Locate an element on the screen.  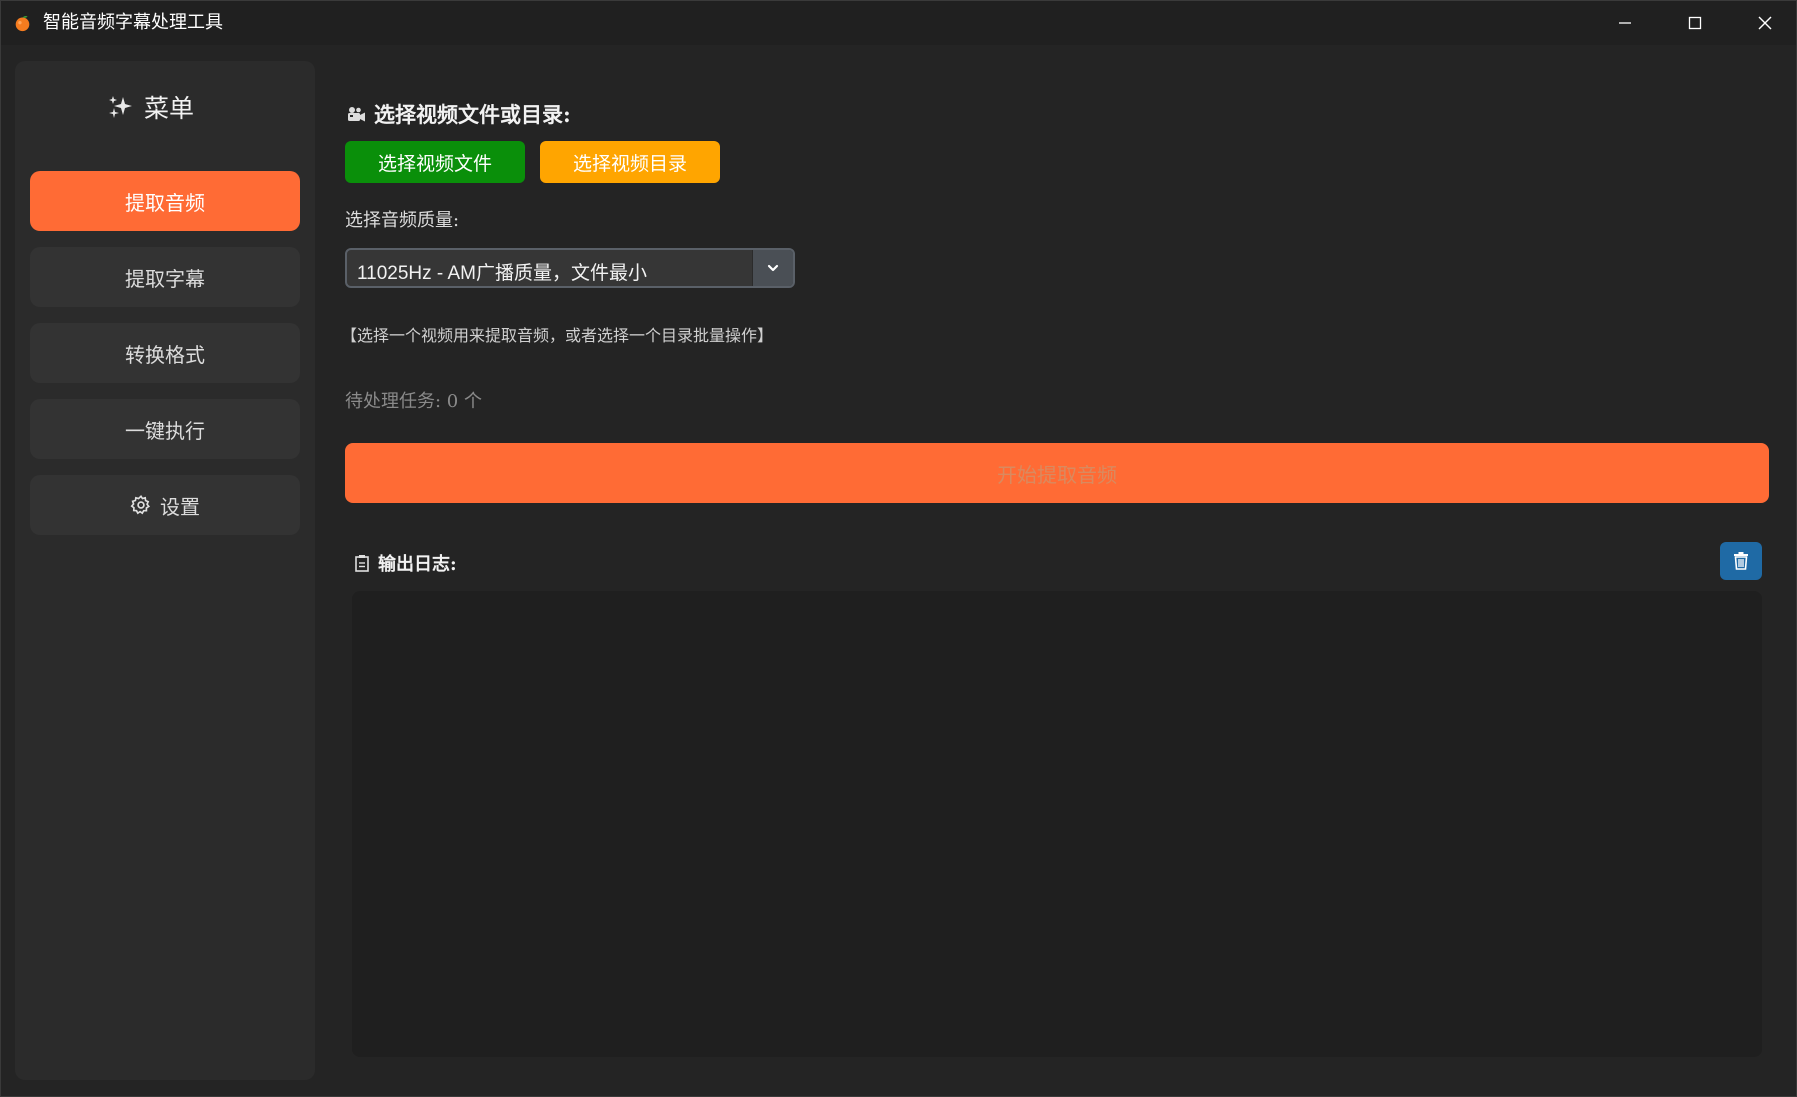
select-video-file-label: 选择视频文件 is located at coordinates (434, 163).